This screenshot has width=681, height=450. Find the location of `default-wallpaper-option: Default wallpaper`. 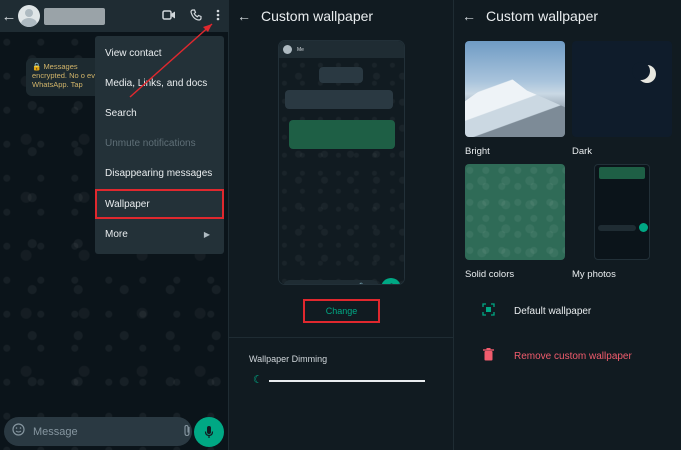

default-wallpaper-option: Default wallpaper is located at coordinates (535, 311).